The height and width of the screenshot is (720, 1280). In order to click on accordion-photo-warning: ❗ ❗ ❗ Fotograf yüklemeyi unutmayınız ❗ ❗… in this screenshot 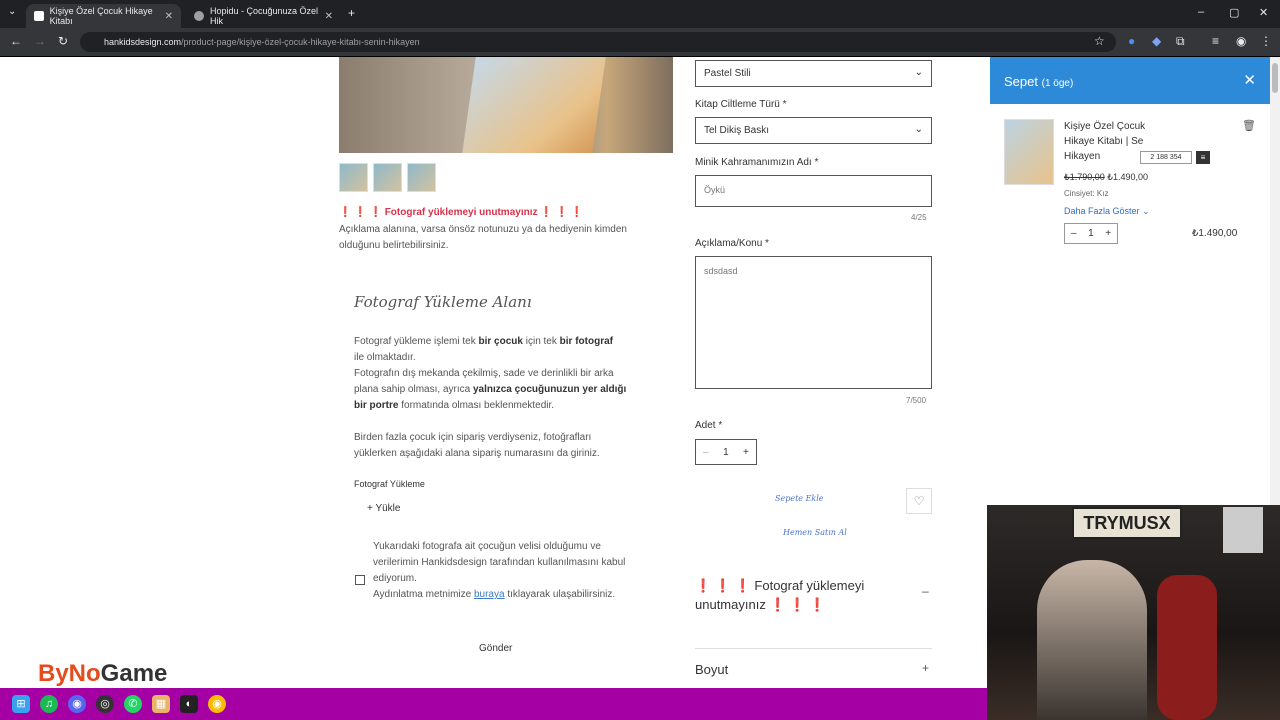, I will do `click(795, 595)`.